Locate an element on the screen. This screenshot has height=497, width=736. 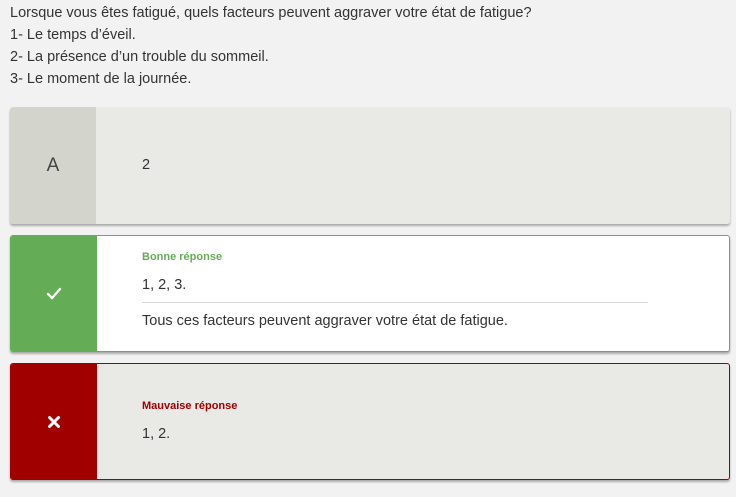
wrong-label: Mauvaise réponse is located at coordinates (190, 406).